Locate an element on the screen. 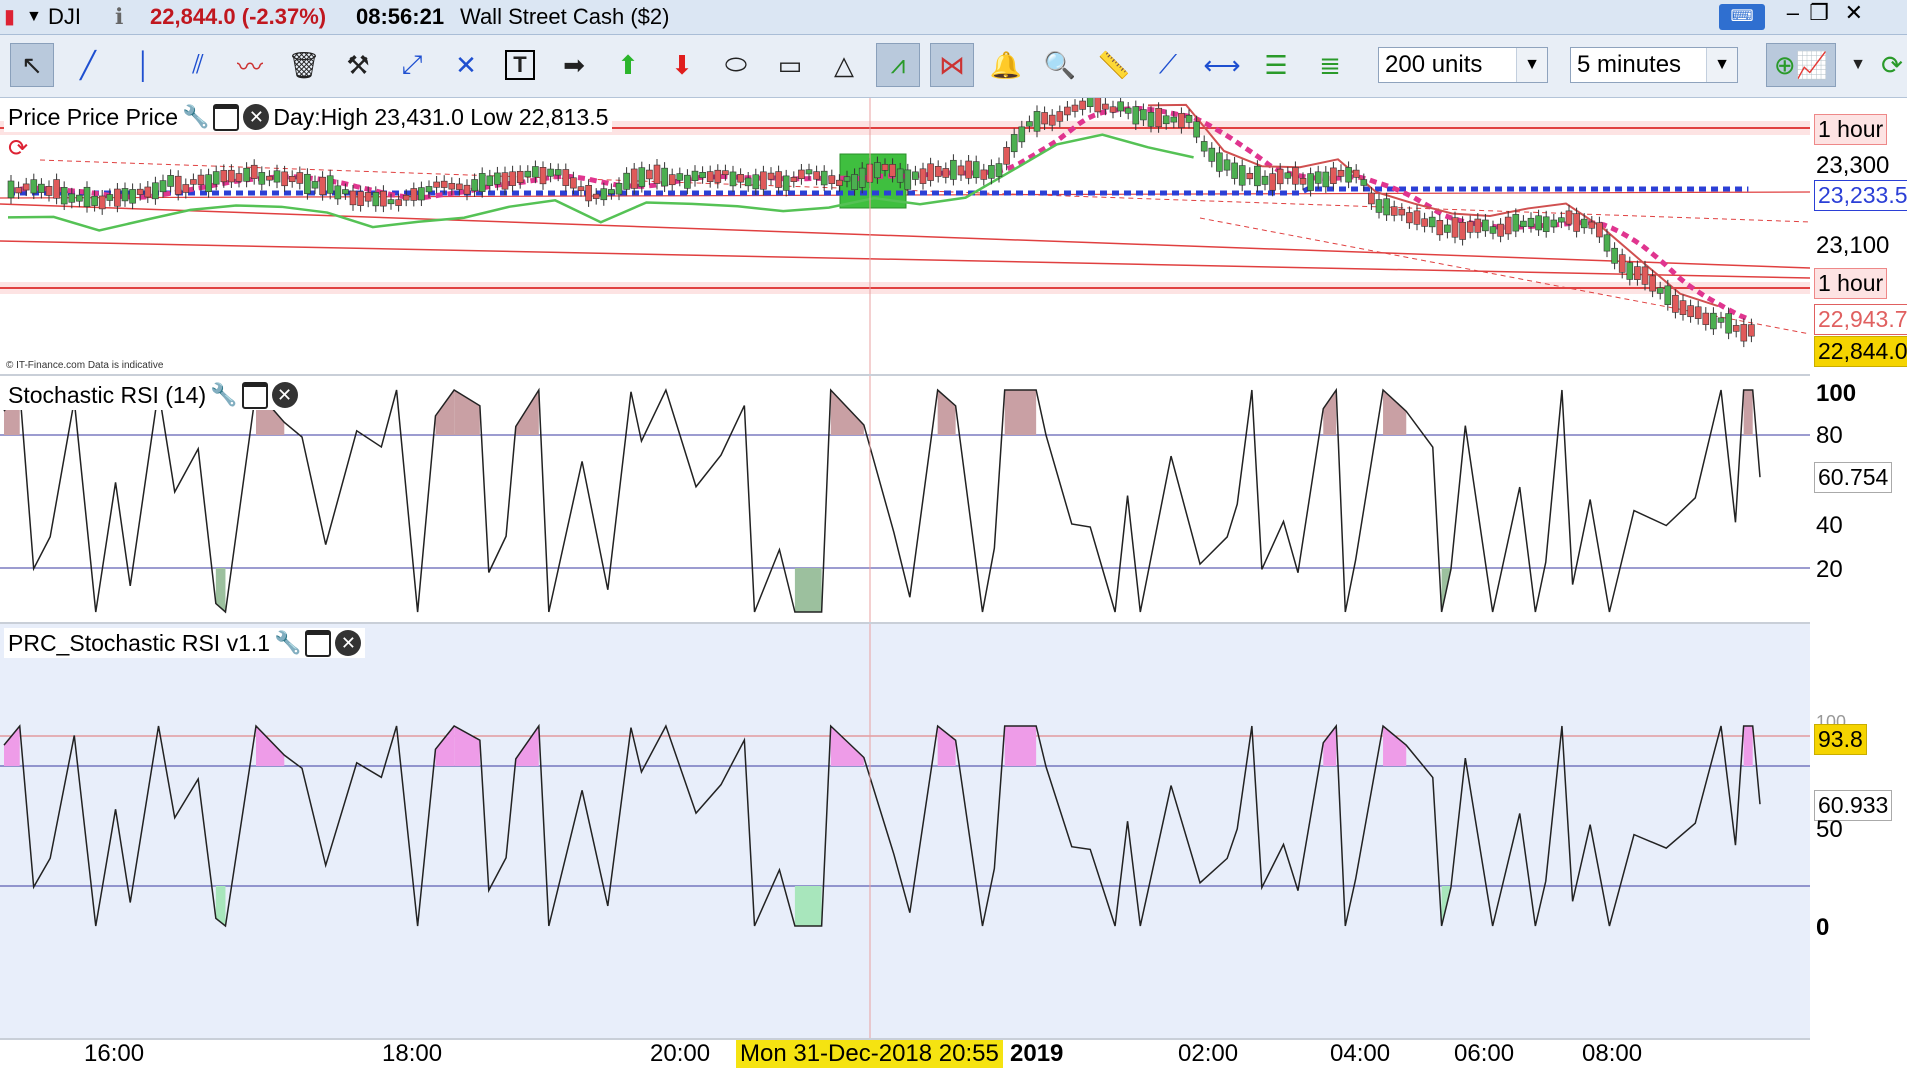  price-tick: 23,100 is located at coordinates (1853, 245).